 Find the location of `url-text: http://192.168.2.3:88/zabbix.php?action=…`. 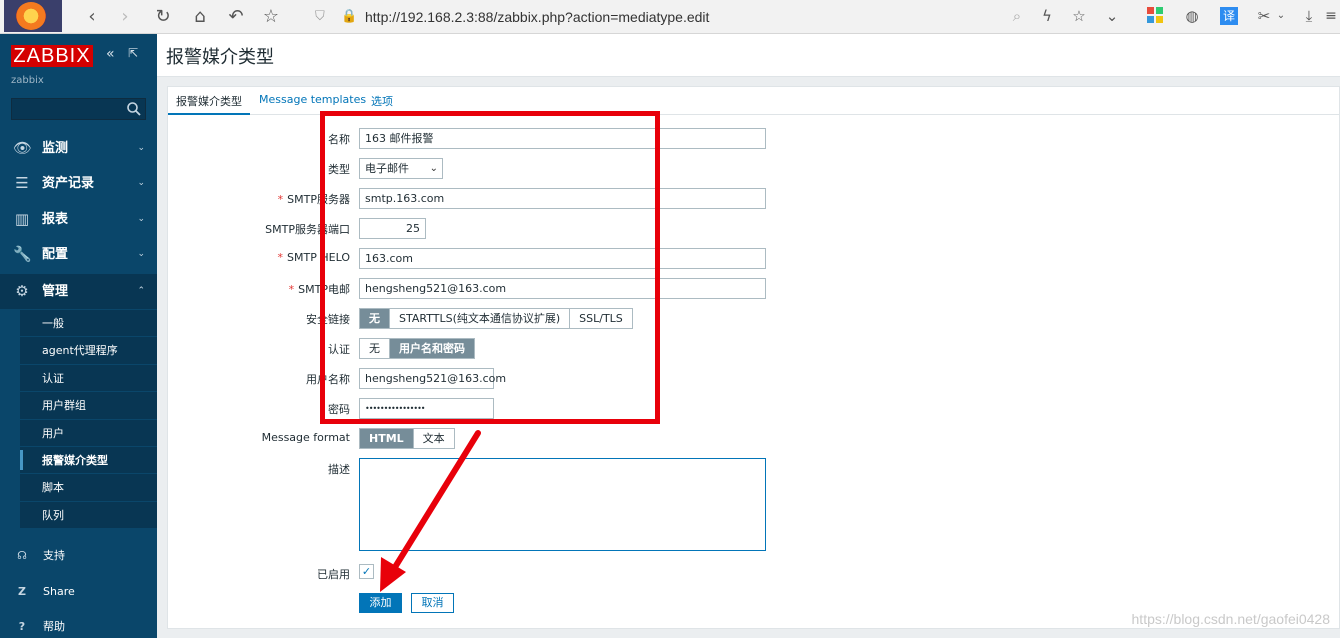

url-text: http://192.168.2.3:88/zabbix.php?action=… is located at coordinates (537, 17).